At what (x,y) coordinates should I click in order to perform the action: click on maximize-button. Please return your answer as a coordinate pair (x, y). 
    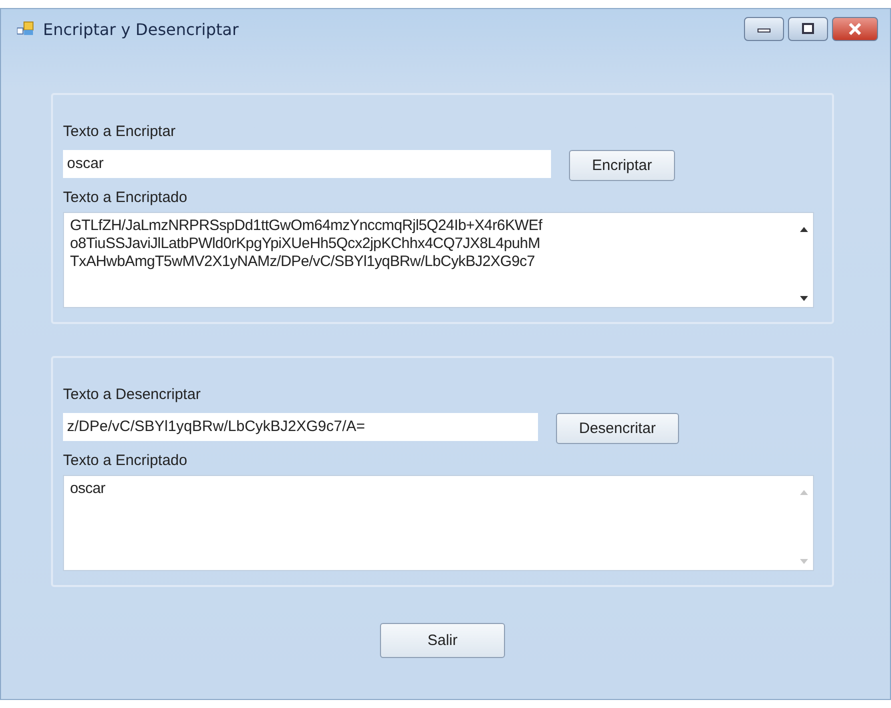
    Looking at the image, I should click on (808, 29).